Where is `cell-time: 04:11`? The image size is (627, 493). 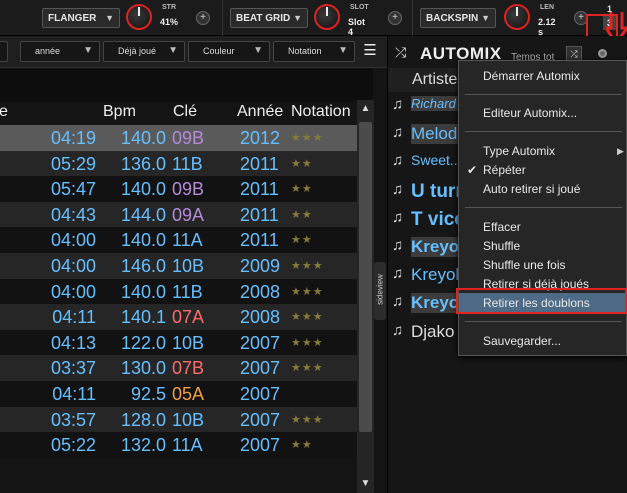
cell-time: 04:11 is located at coordinates (74, 394).